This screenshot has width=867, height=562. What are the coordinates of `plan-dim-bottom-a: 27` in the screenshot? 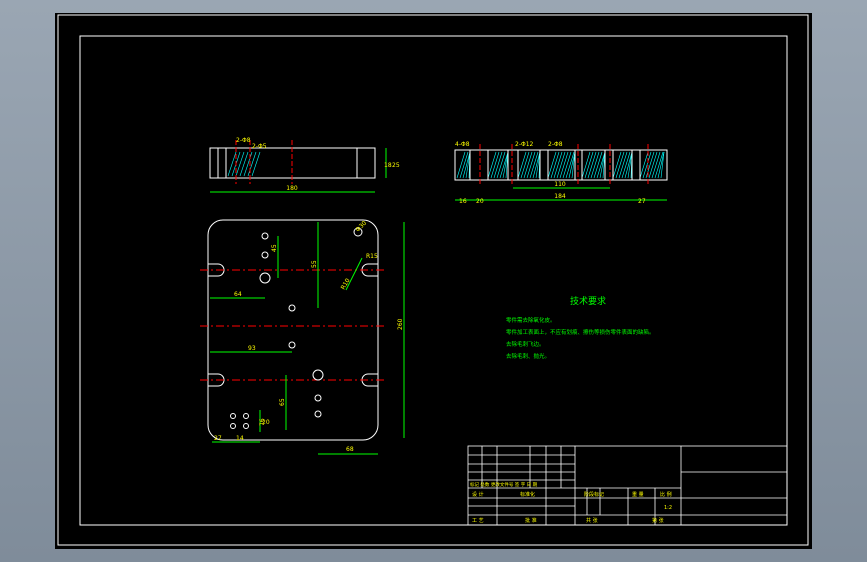 It's located at (218, 438).